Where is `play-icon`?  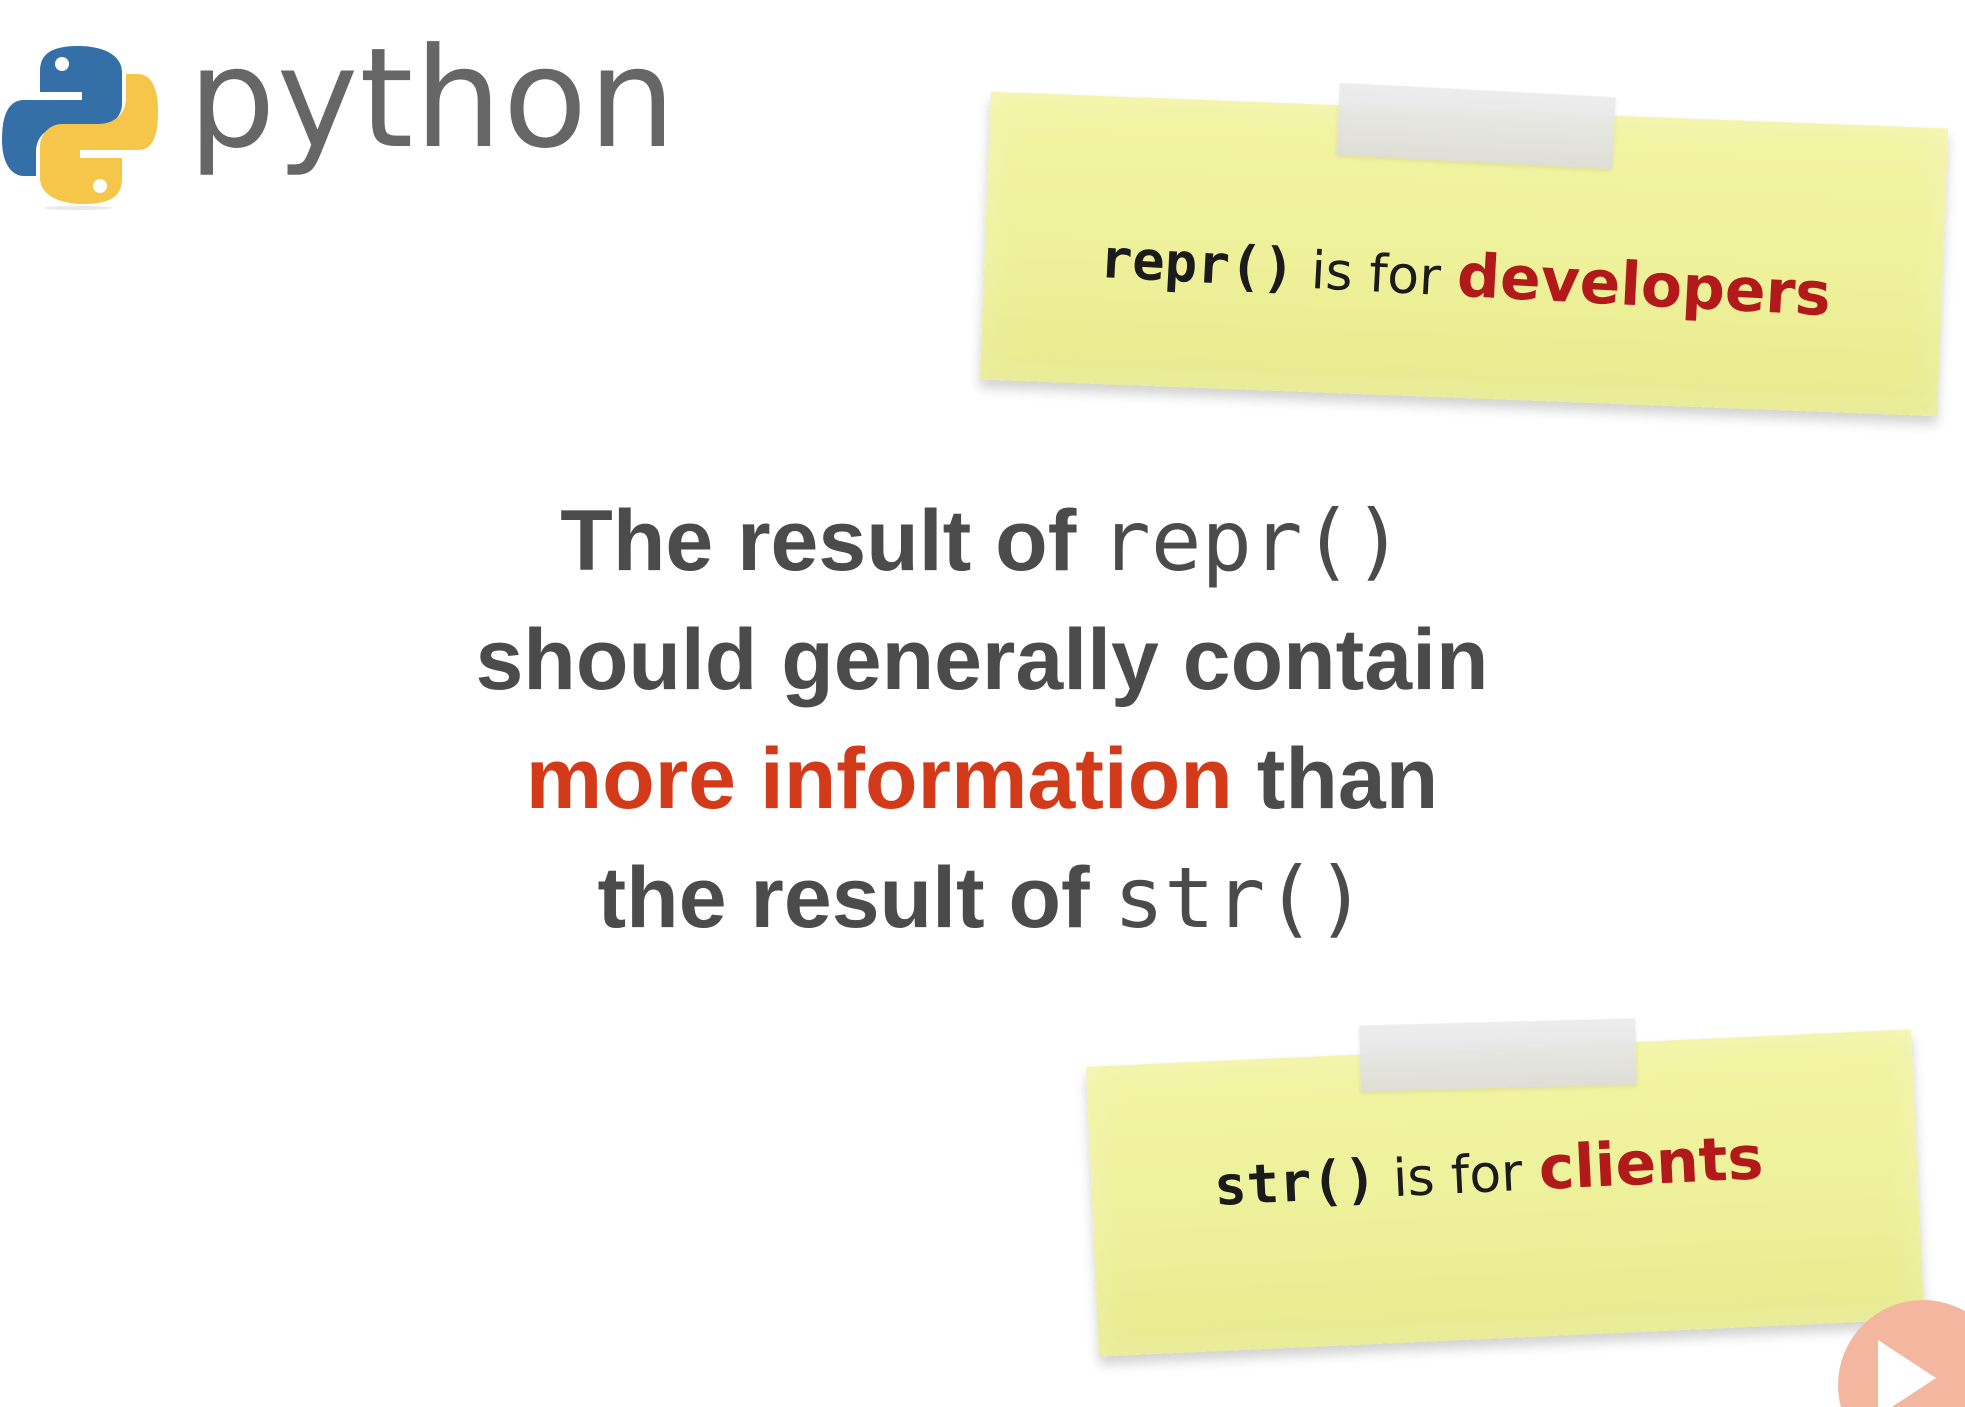
play-icon is located at coordinates (1907, 1373).